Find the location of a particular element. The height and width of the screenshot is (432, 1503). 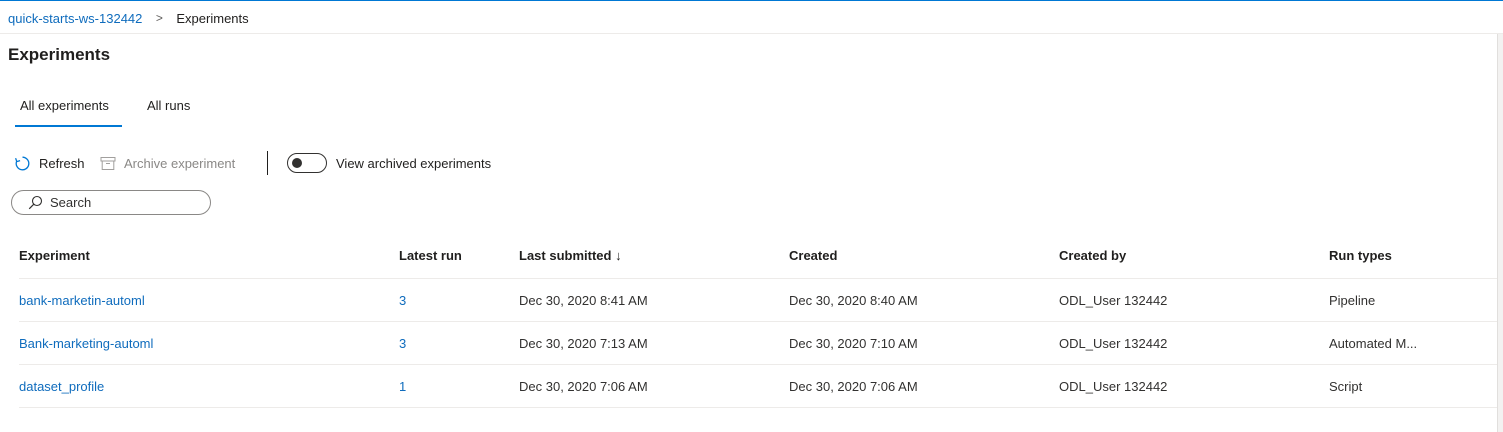

breadcrumb: quick-starts-ws-132442 > Experiments is located at coordinates (128, 18).